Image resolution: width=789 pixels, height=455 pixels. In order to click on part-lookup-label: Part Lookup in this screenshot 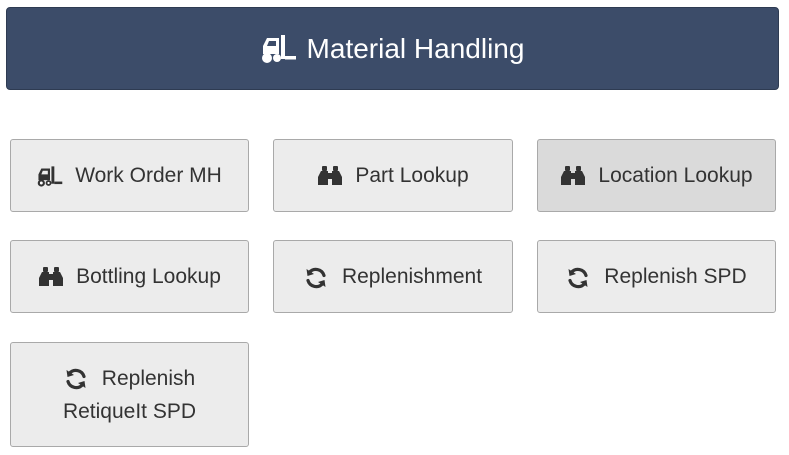, I will do `click(412, 175)`.